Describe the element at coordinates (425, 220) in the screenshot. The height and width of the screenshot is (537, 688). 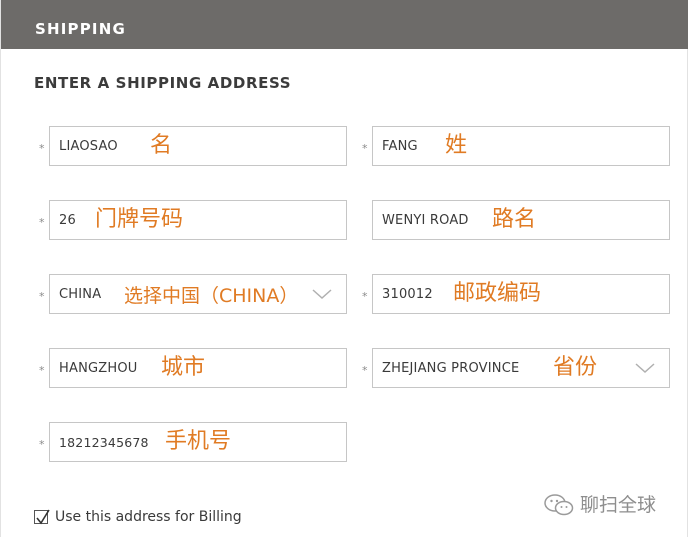
I see `street-value: WENYI ROAD` at that location.